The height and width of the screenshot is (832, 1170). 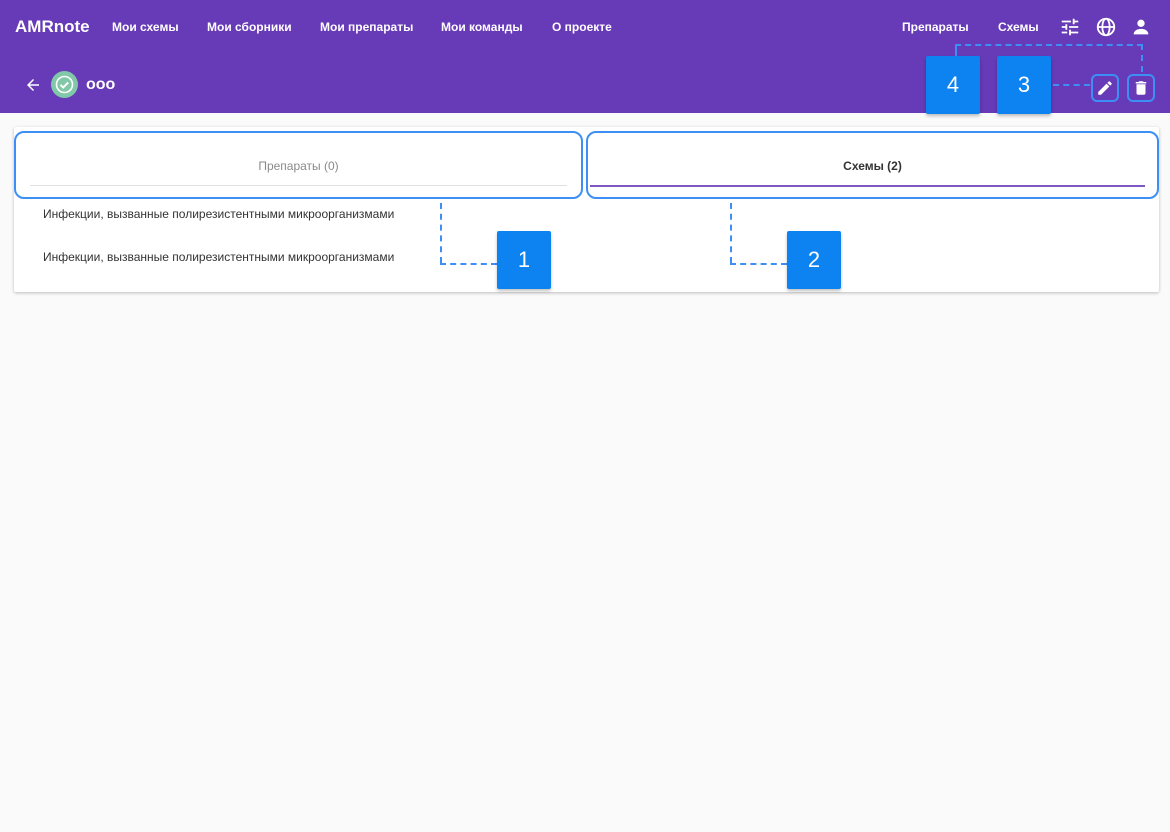 What do you see at coordinates (33, 85) in the screenshot?
I see `arrow-back-icon` at bounding box center [33, 85].